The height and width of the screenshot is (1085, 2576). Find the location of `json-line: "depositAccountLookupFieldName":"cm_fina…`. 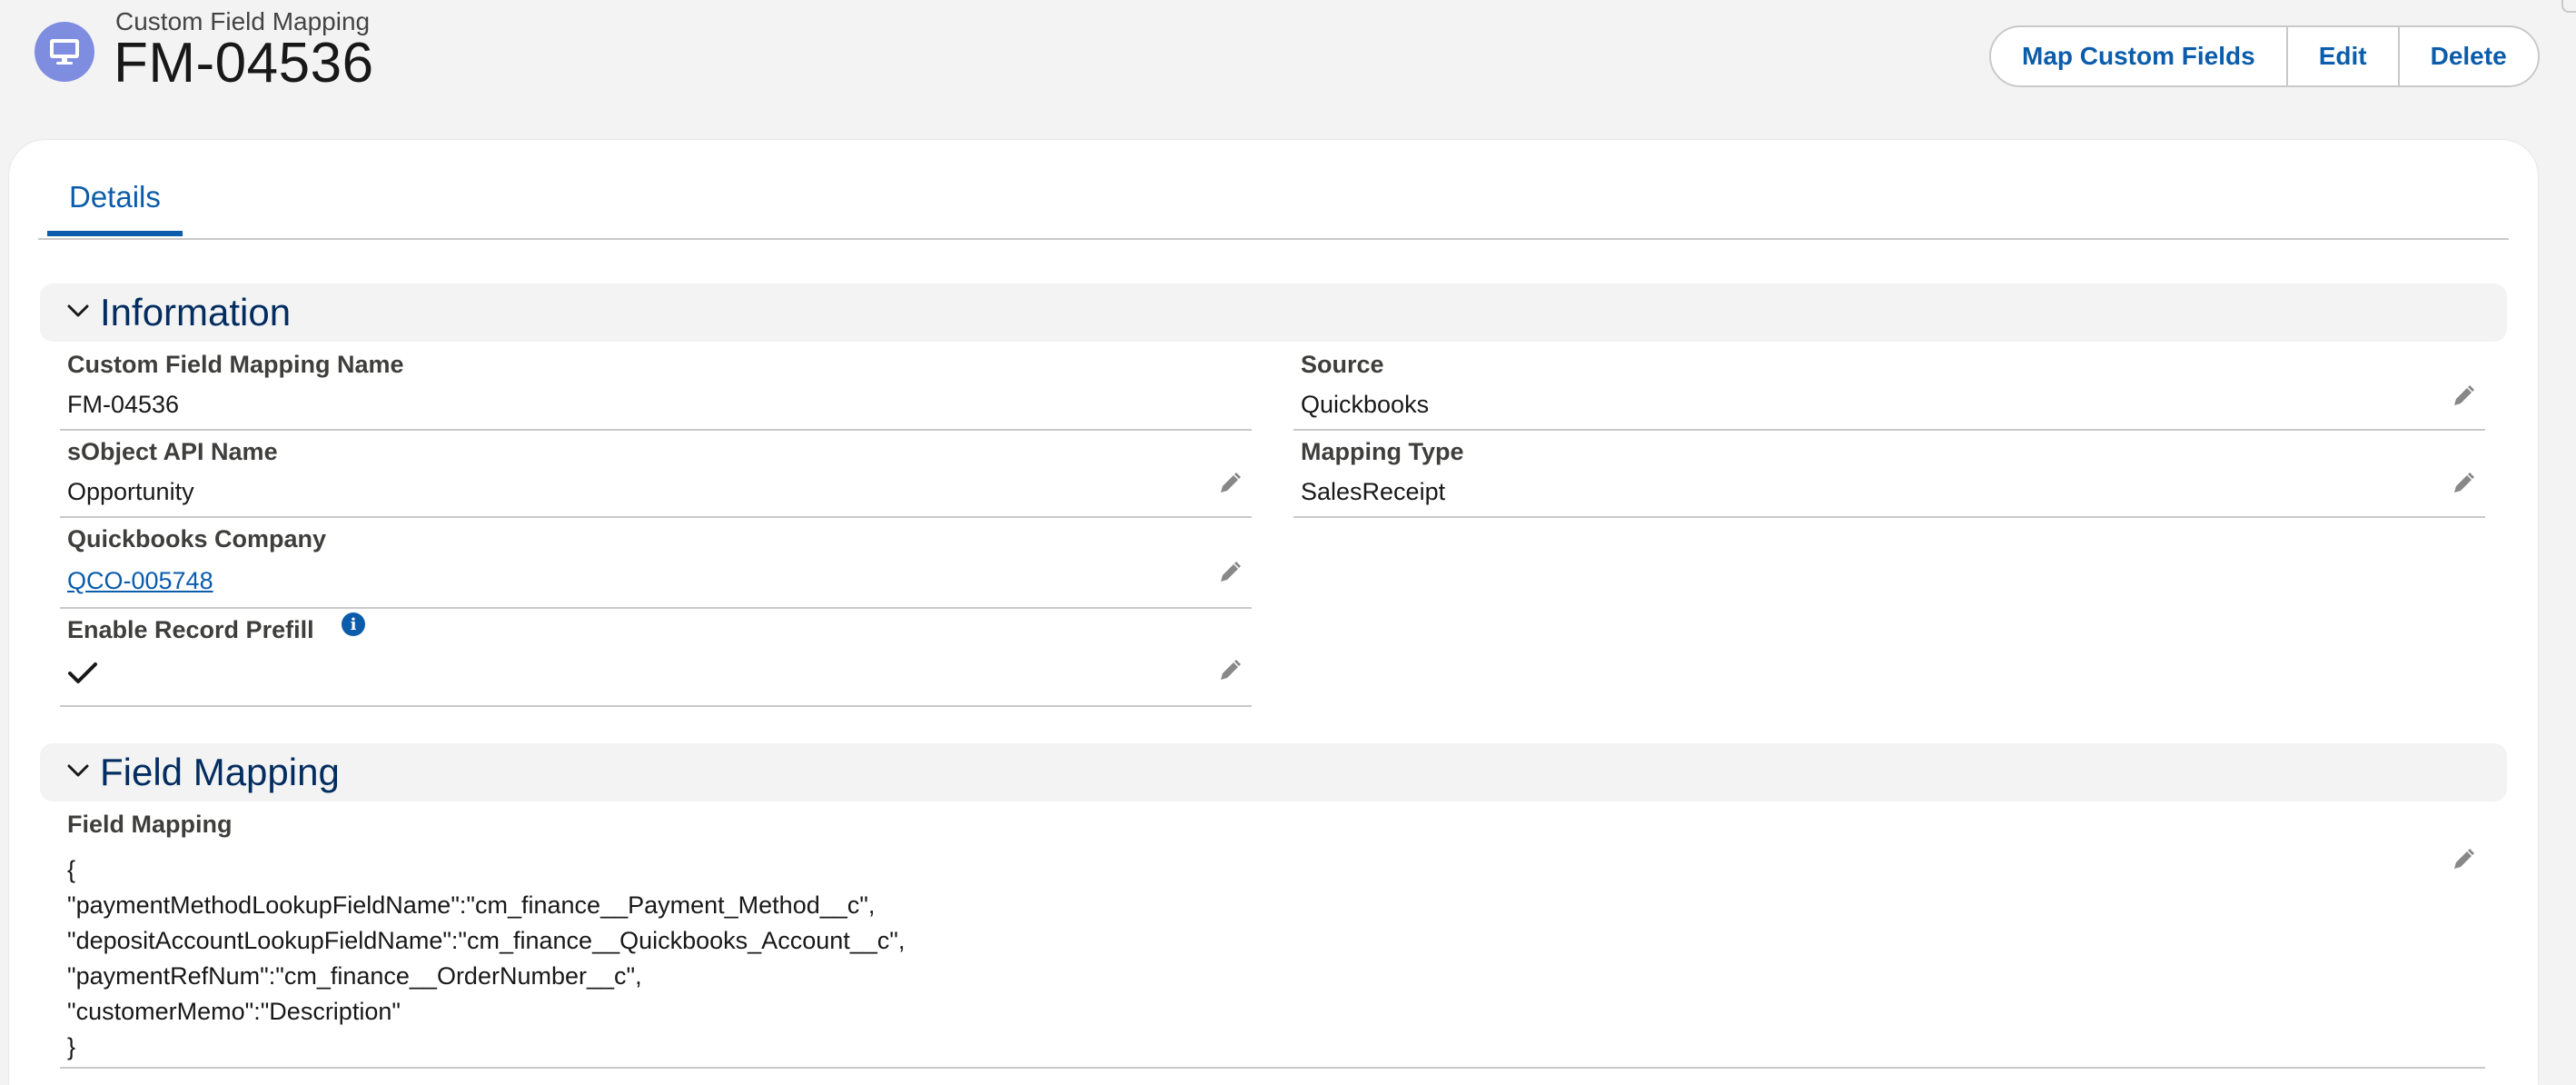

json-line: "depositAccountLookupFieldName":"cm_fina… is located at coordinates (486, 941).